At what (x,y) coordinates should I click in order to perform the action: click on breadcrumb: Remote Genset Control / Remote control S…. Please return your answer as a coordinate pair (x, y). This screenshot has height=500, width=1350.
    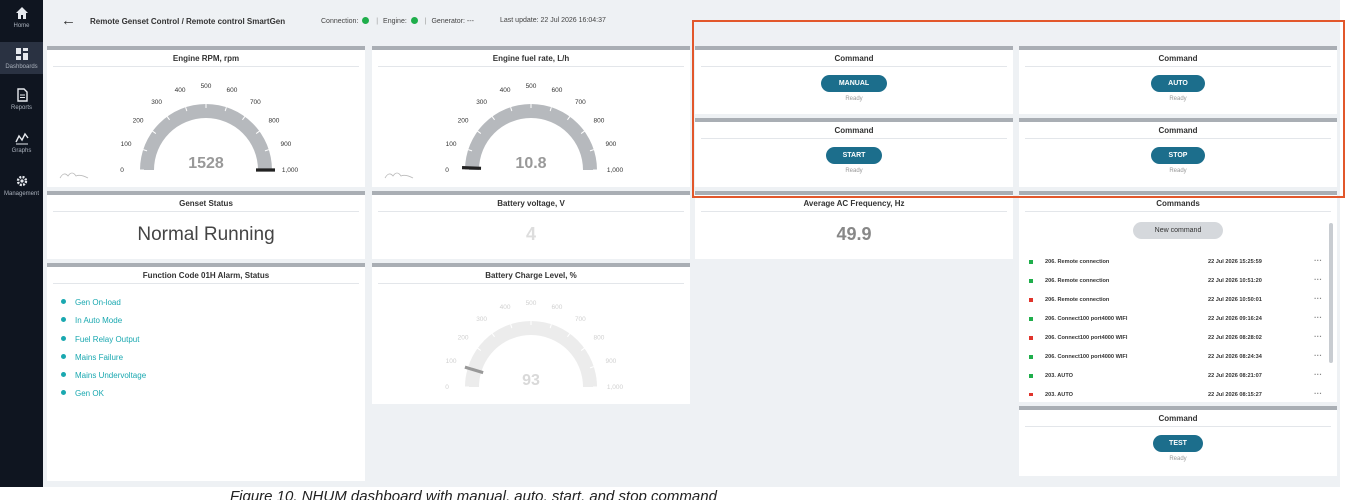
    Looking at the image, I should click on (188, 21).